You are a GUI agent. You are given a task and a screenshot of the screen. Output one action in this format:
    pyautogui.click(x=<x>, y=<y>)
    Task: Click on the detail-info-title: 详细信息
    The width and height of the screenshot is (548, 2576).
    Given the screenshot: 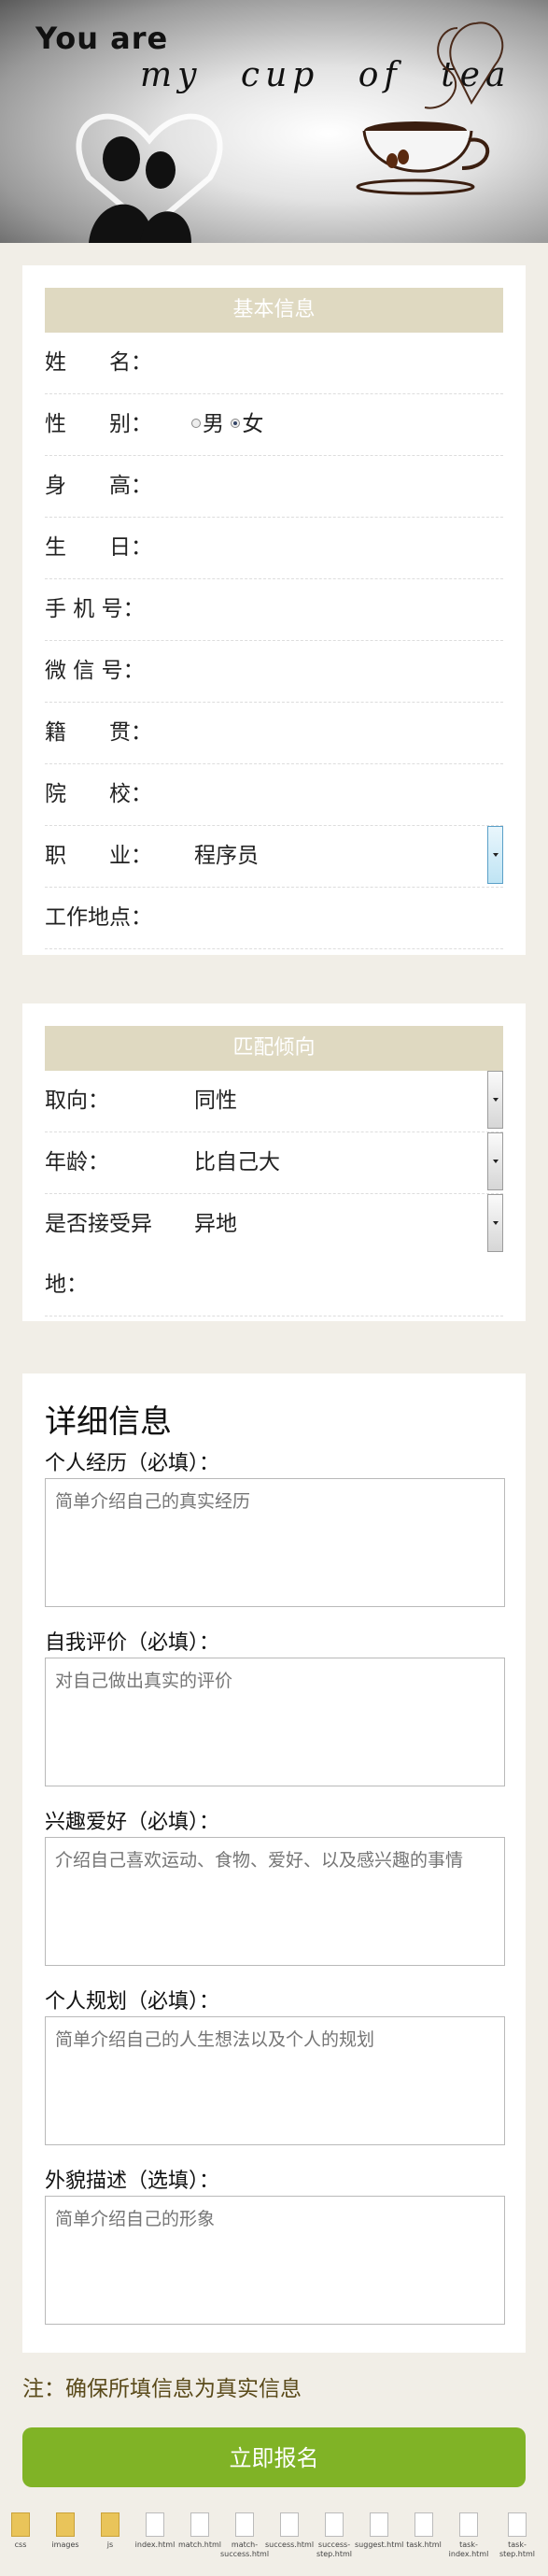 What is the action you would take?
    pyautogui.click(x=108, y=1422)
    